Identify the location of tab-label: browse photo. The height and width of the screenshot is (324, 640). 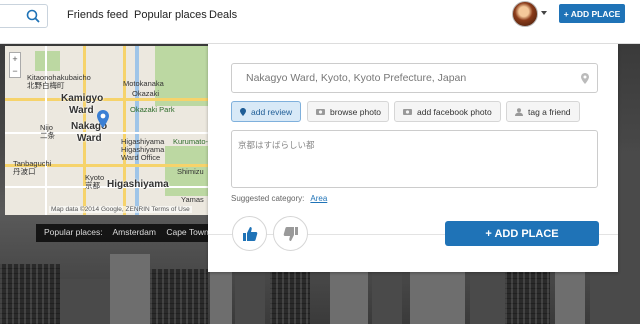
(356, 111).